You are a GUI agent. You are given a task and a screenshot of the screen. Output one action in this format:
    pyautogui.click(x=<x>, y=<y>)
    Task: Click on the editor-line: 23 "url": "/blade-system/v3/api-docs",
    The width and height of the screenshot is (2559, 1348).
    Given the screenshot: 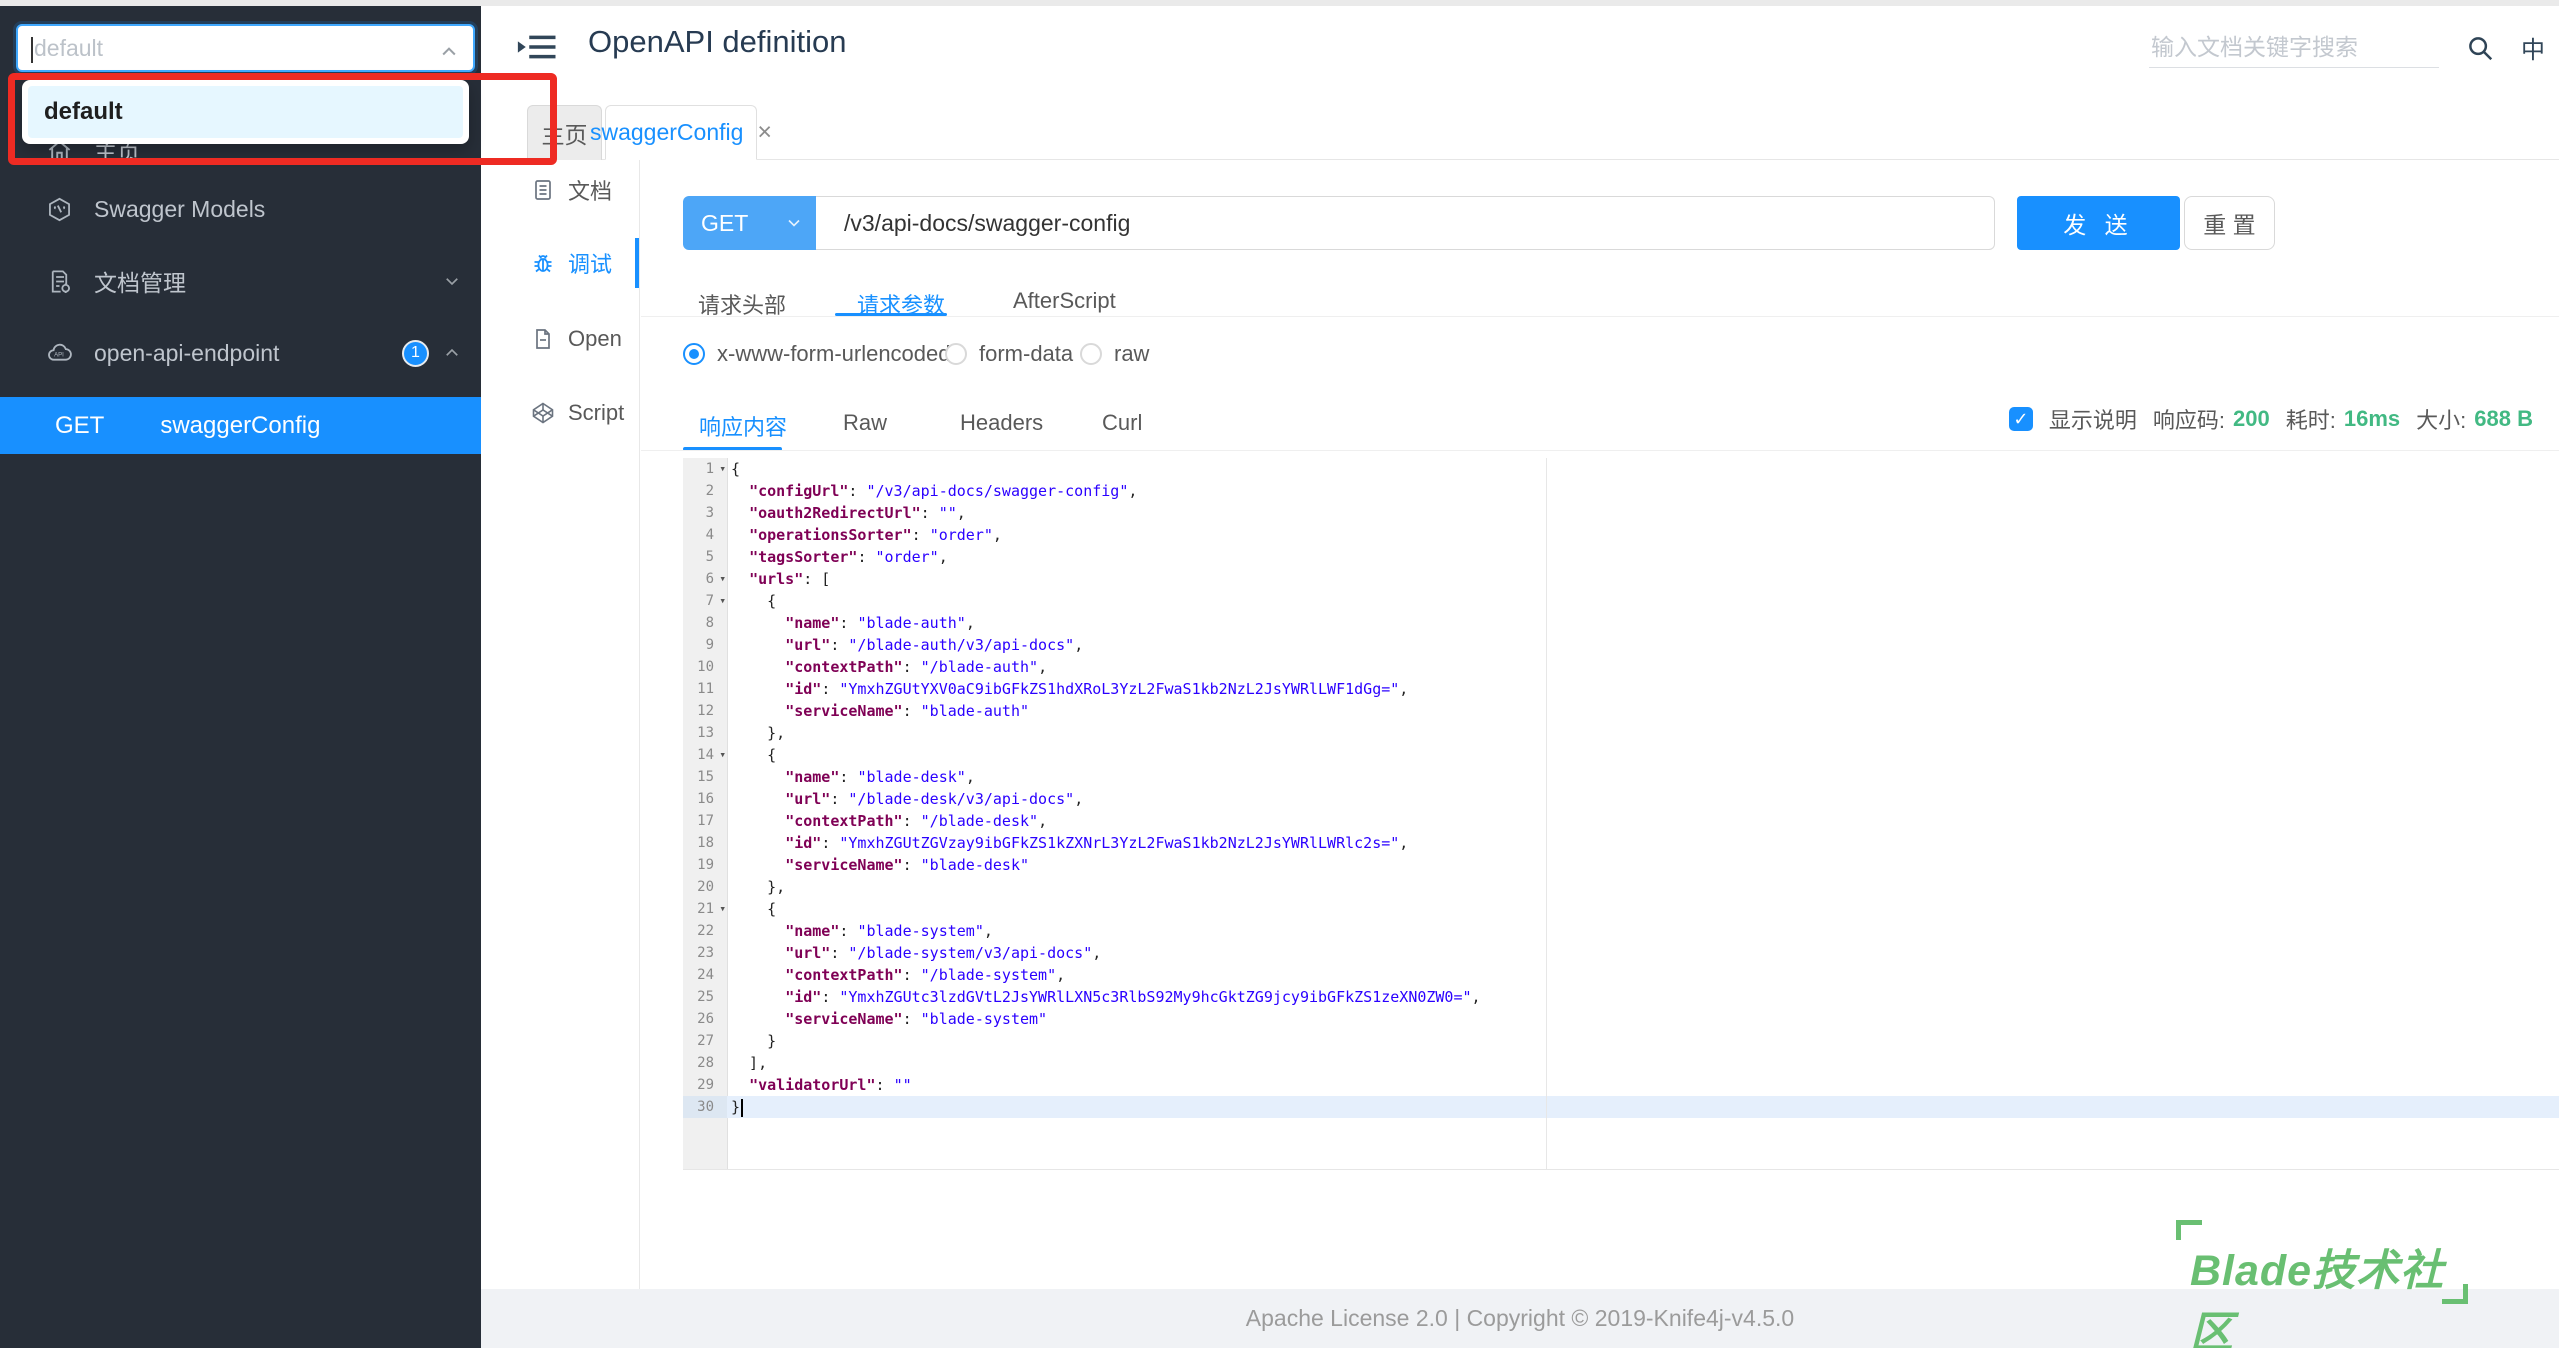 What is the action you would take?
    pyautogui.click(x=1621, y=953)
    